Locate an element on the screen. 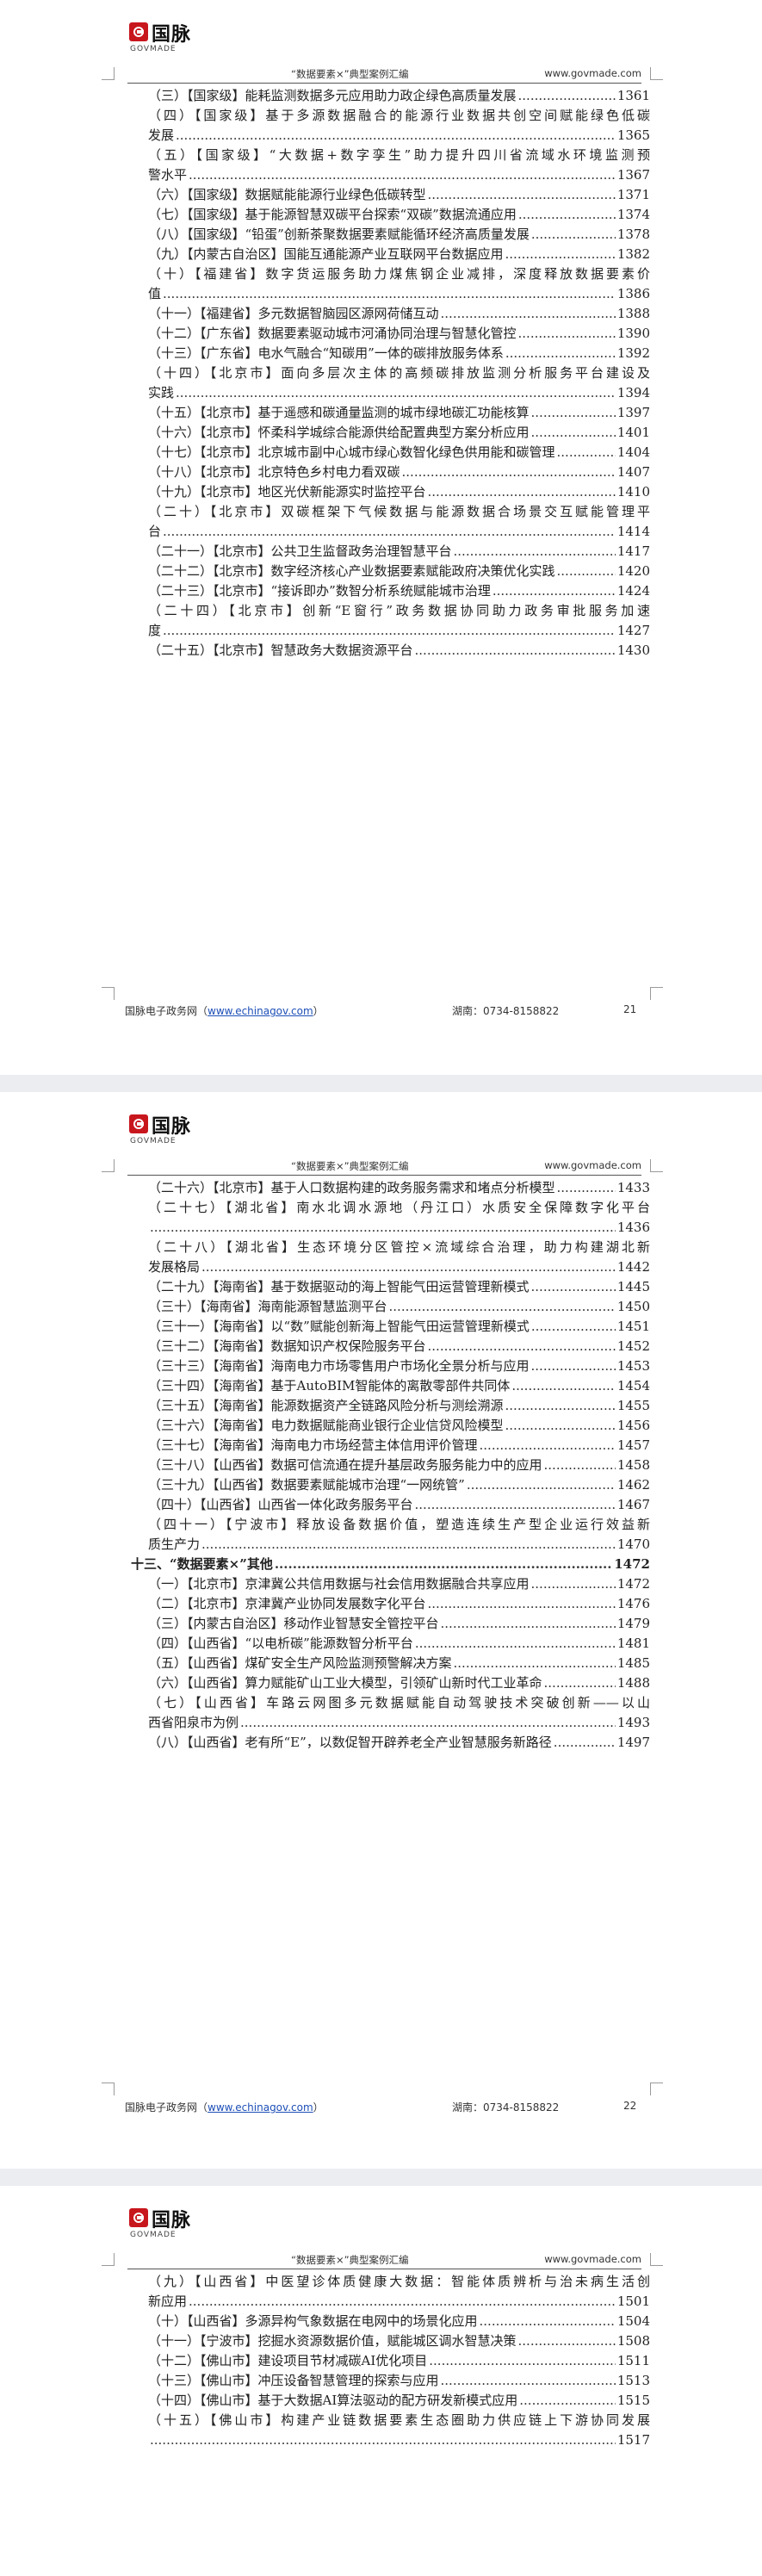  toc-entry: （二十六）【北京市】基于人口数据构建的政务服务需求和堵点分析模型 1433 is located at coordinates (394, 1188).